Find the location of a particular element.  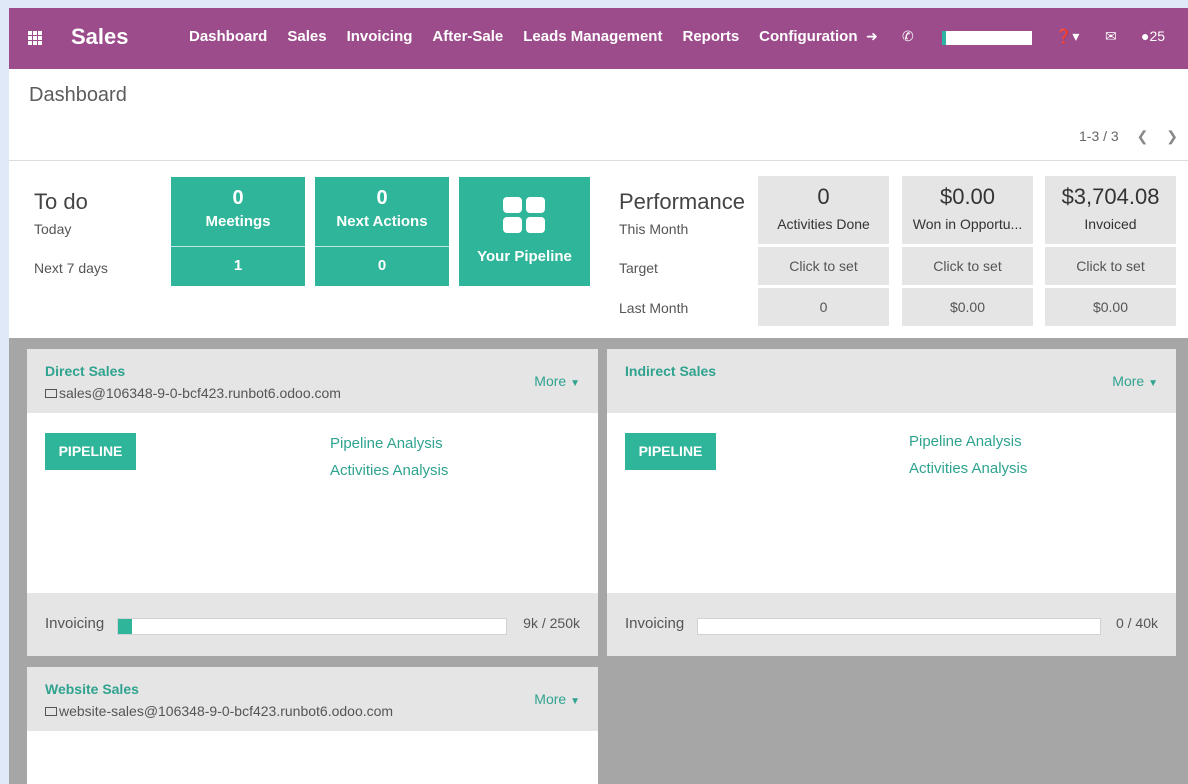

apps-menu-icon is located at coordinates (35, 38).